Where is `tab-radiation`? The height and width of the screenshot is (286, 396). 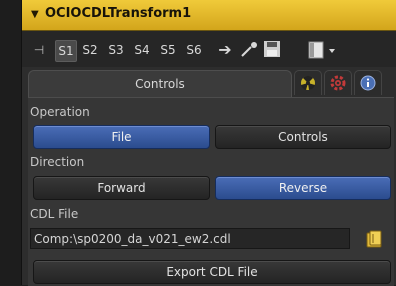 tab-radiation is located at coordinates (308, 82).